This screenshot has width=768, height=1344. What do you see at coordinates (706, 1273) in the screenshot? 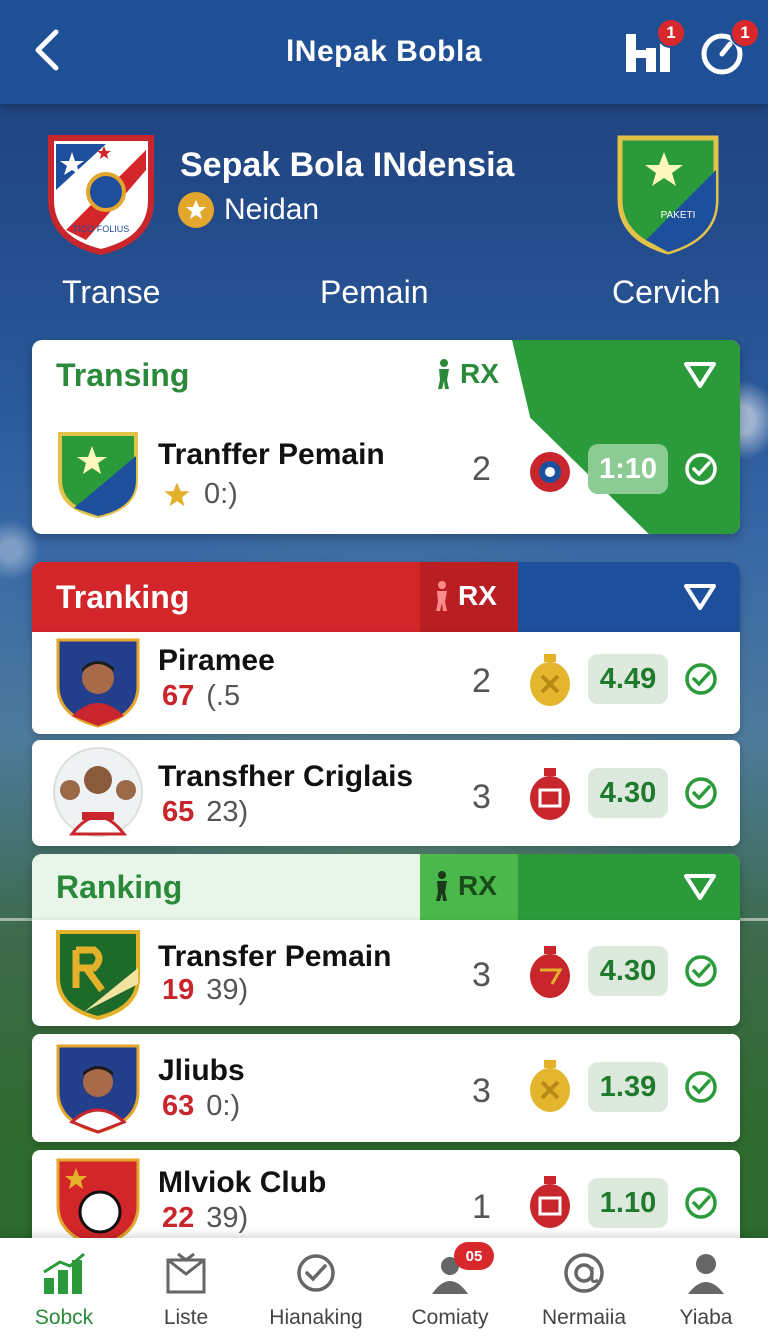
I see `profile-icon` at bounding box center [706, 1273].